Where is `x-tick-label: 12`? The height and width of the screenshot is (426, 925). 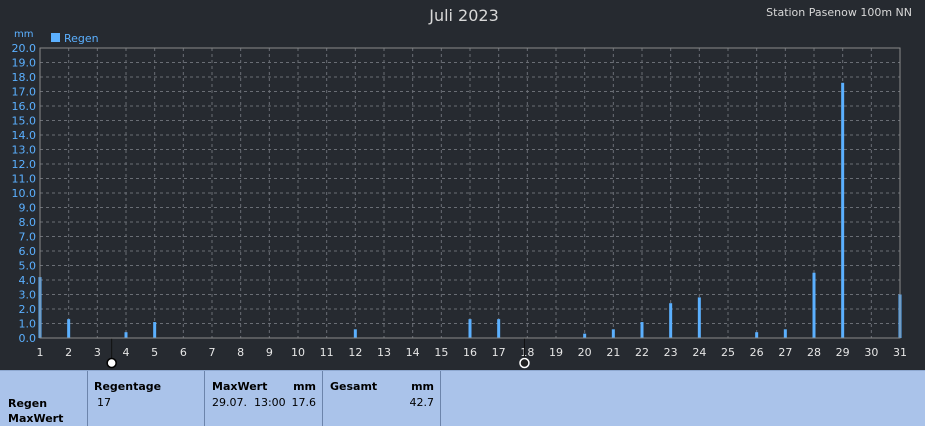 x-tick-label: 12 is located at coordinates (355, 352).